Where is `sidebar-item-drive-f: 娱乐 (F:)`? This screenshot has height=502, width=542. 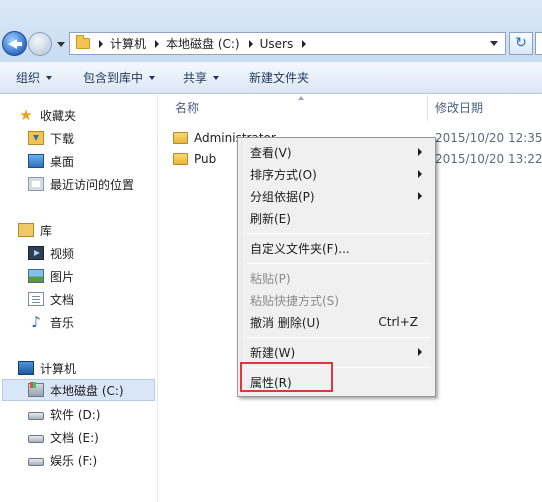
sidebar-item-drive-f: 娱乐 (F:) is located at coordinates (62, 460).